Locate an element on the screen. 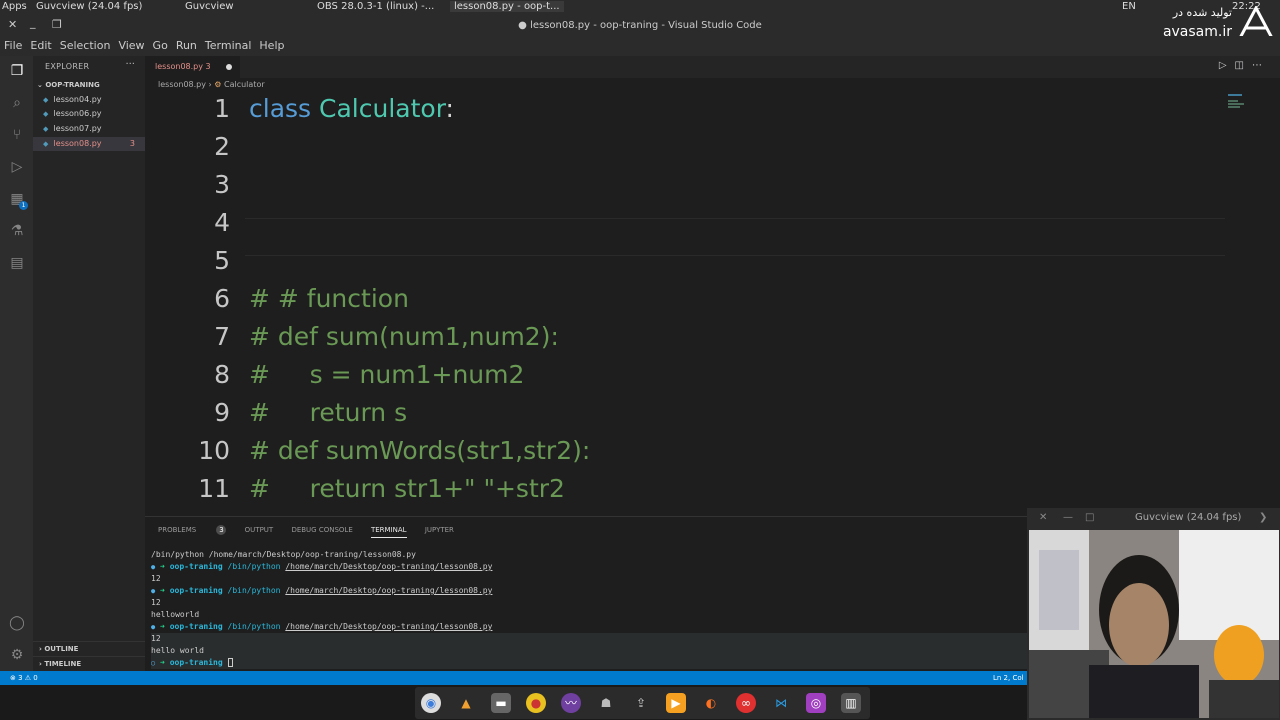 This screenshot has height=720, width=1280. taskbar-window-guvcview-fps: Guvcview (24.04 fps) is located at coordinates (89, 6).